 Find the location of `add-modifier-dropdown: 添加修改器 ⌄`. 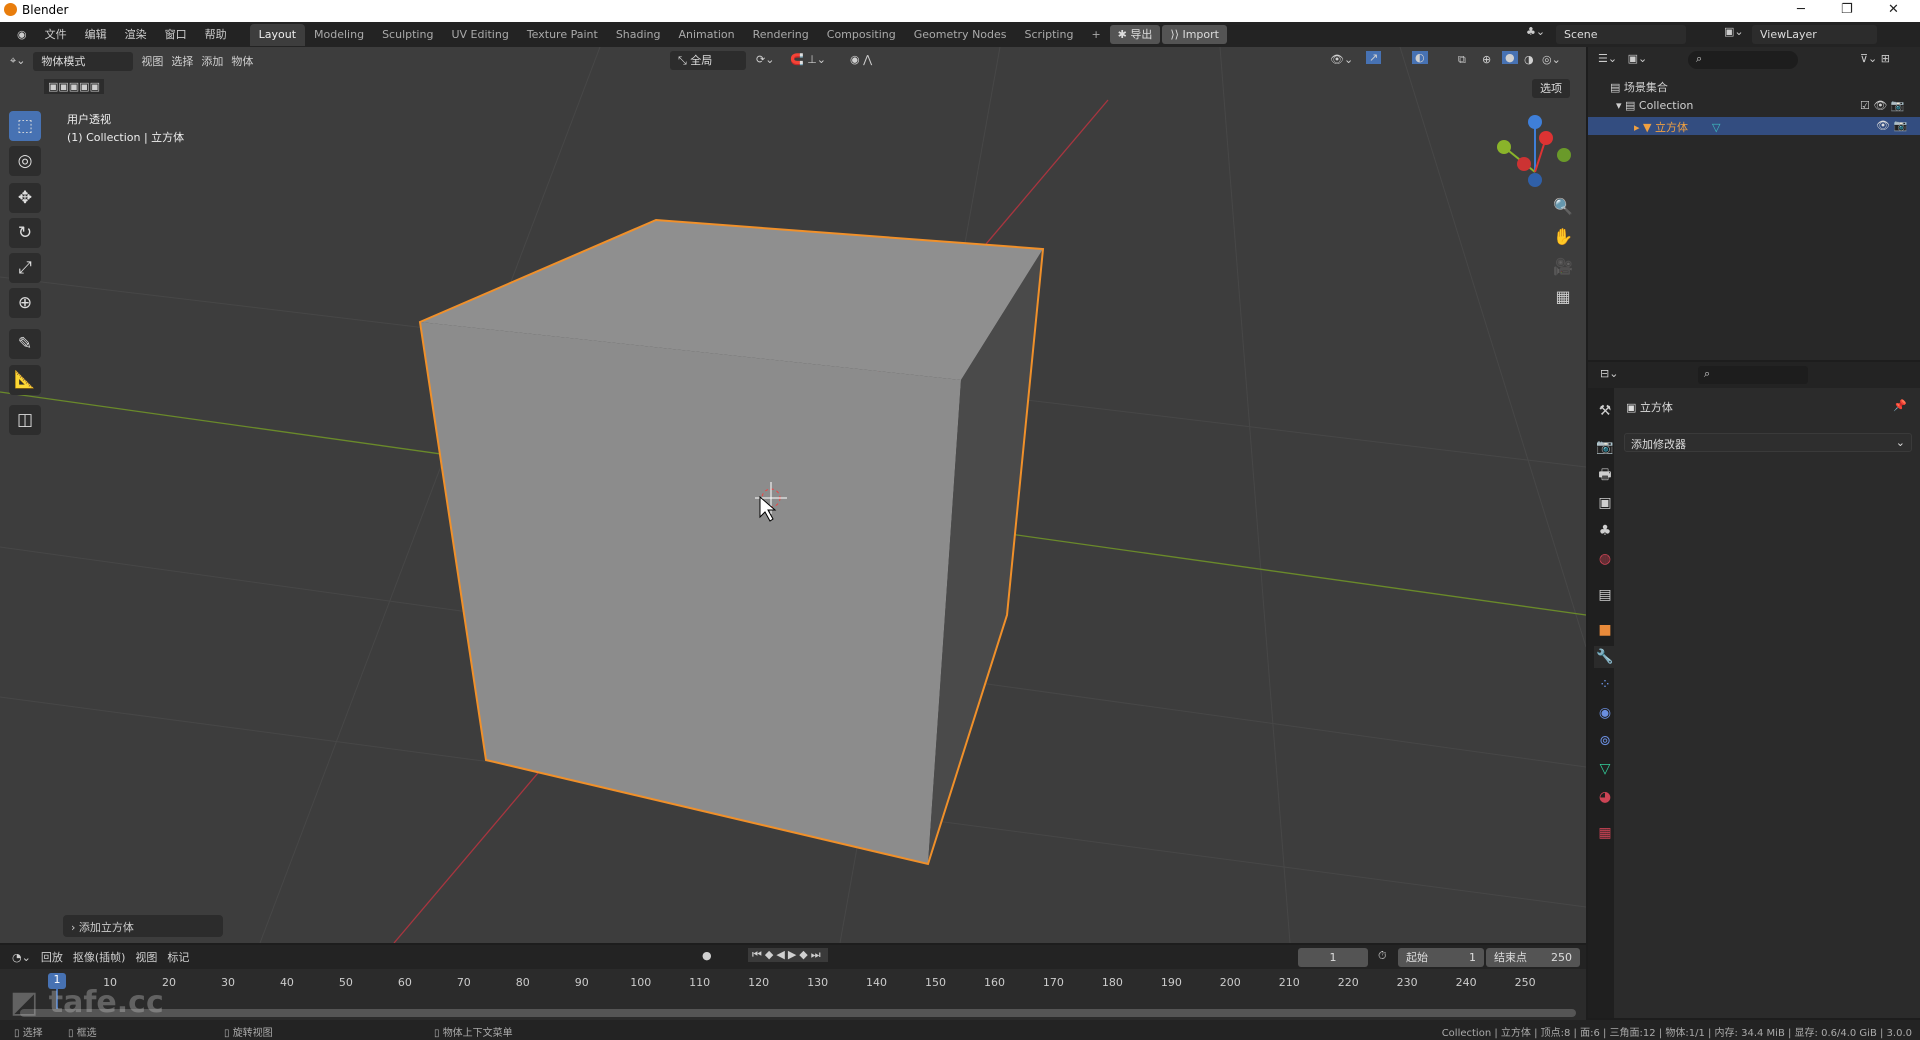

add-modifier-dropdown: 添加修改器 ⌄ is located at coordinates (1768, 442).